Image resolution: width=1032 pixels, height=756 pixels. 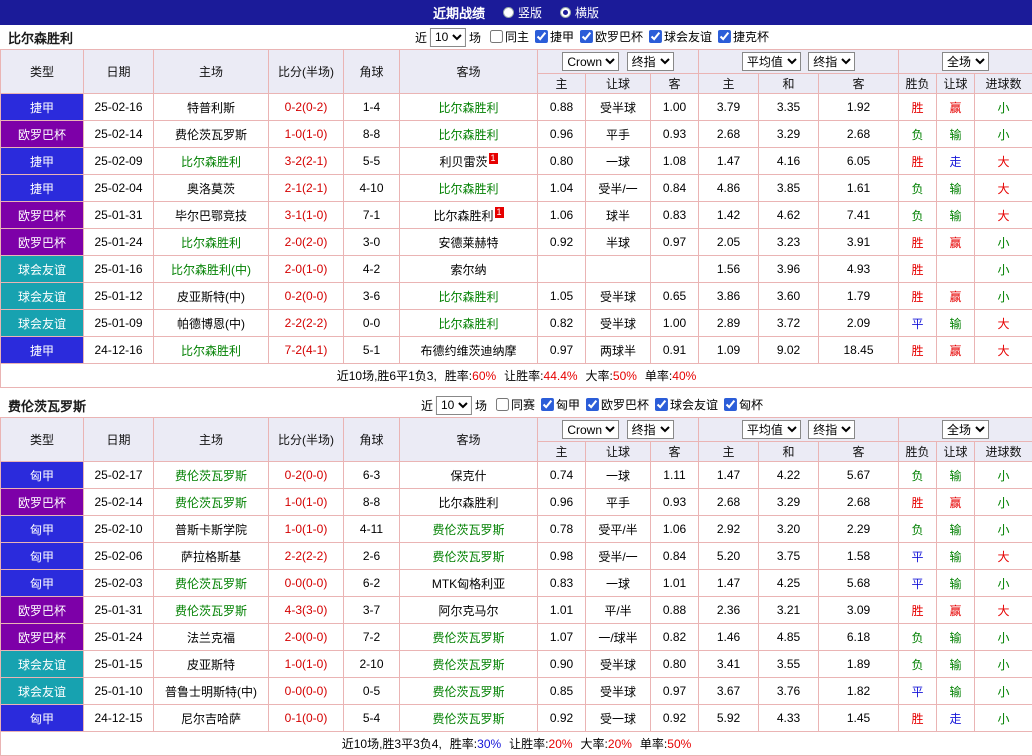 What do you see at coordinates (675, 84) in the screenshot?
I see `sub-odds-away: 客` at bounding box center [675, 84].